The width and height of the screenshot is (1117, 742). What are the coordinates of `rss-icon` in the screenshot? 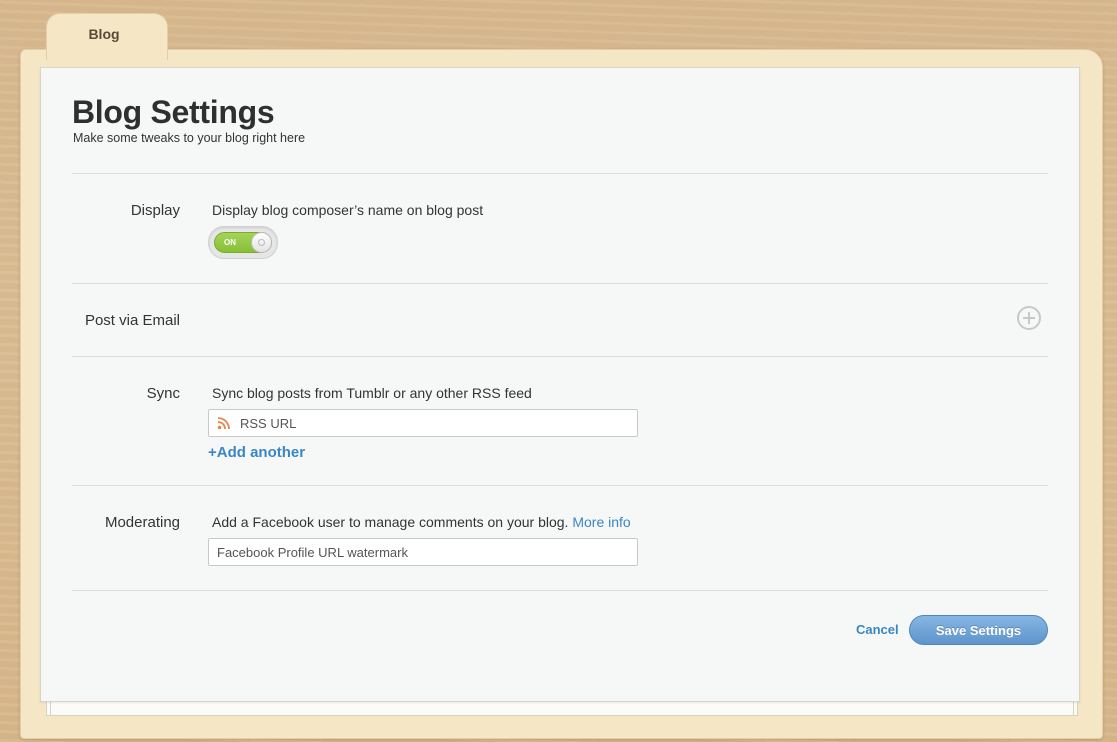 It's located at (223, 423).